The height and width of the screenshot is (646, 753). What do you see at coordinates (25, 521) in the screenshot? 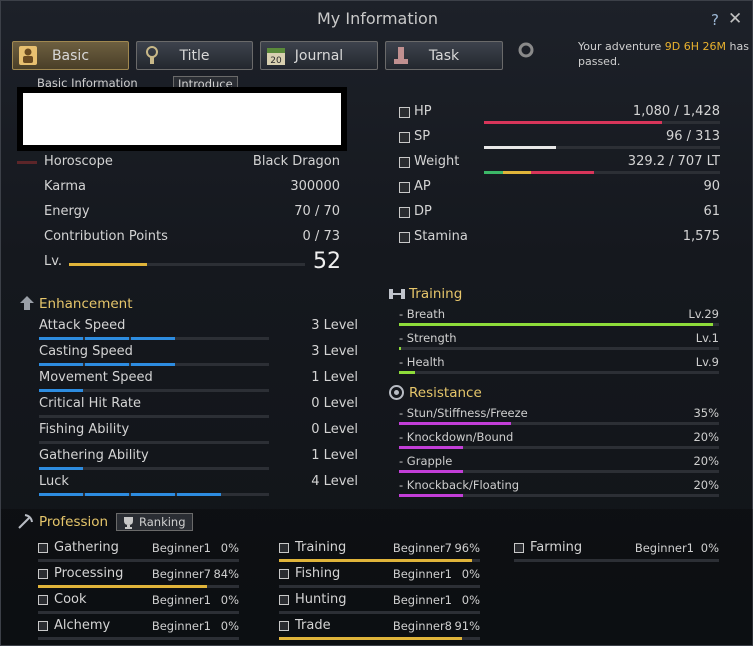
I see `pickaxe-icon` at bounding box center [25, 521].